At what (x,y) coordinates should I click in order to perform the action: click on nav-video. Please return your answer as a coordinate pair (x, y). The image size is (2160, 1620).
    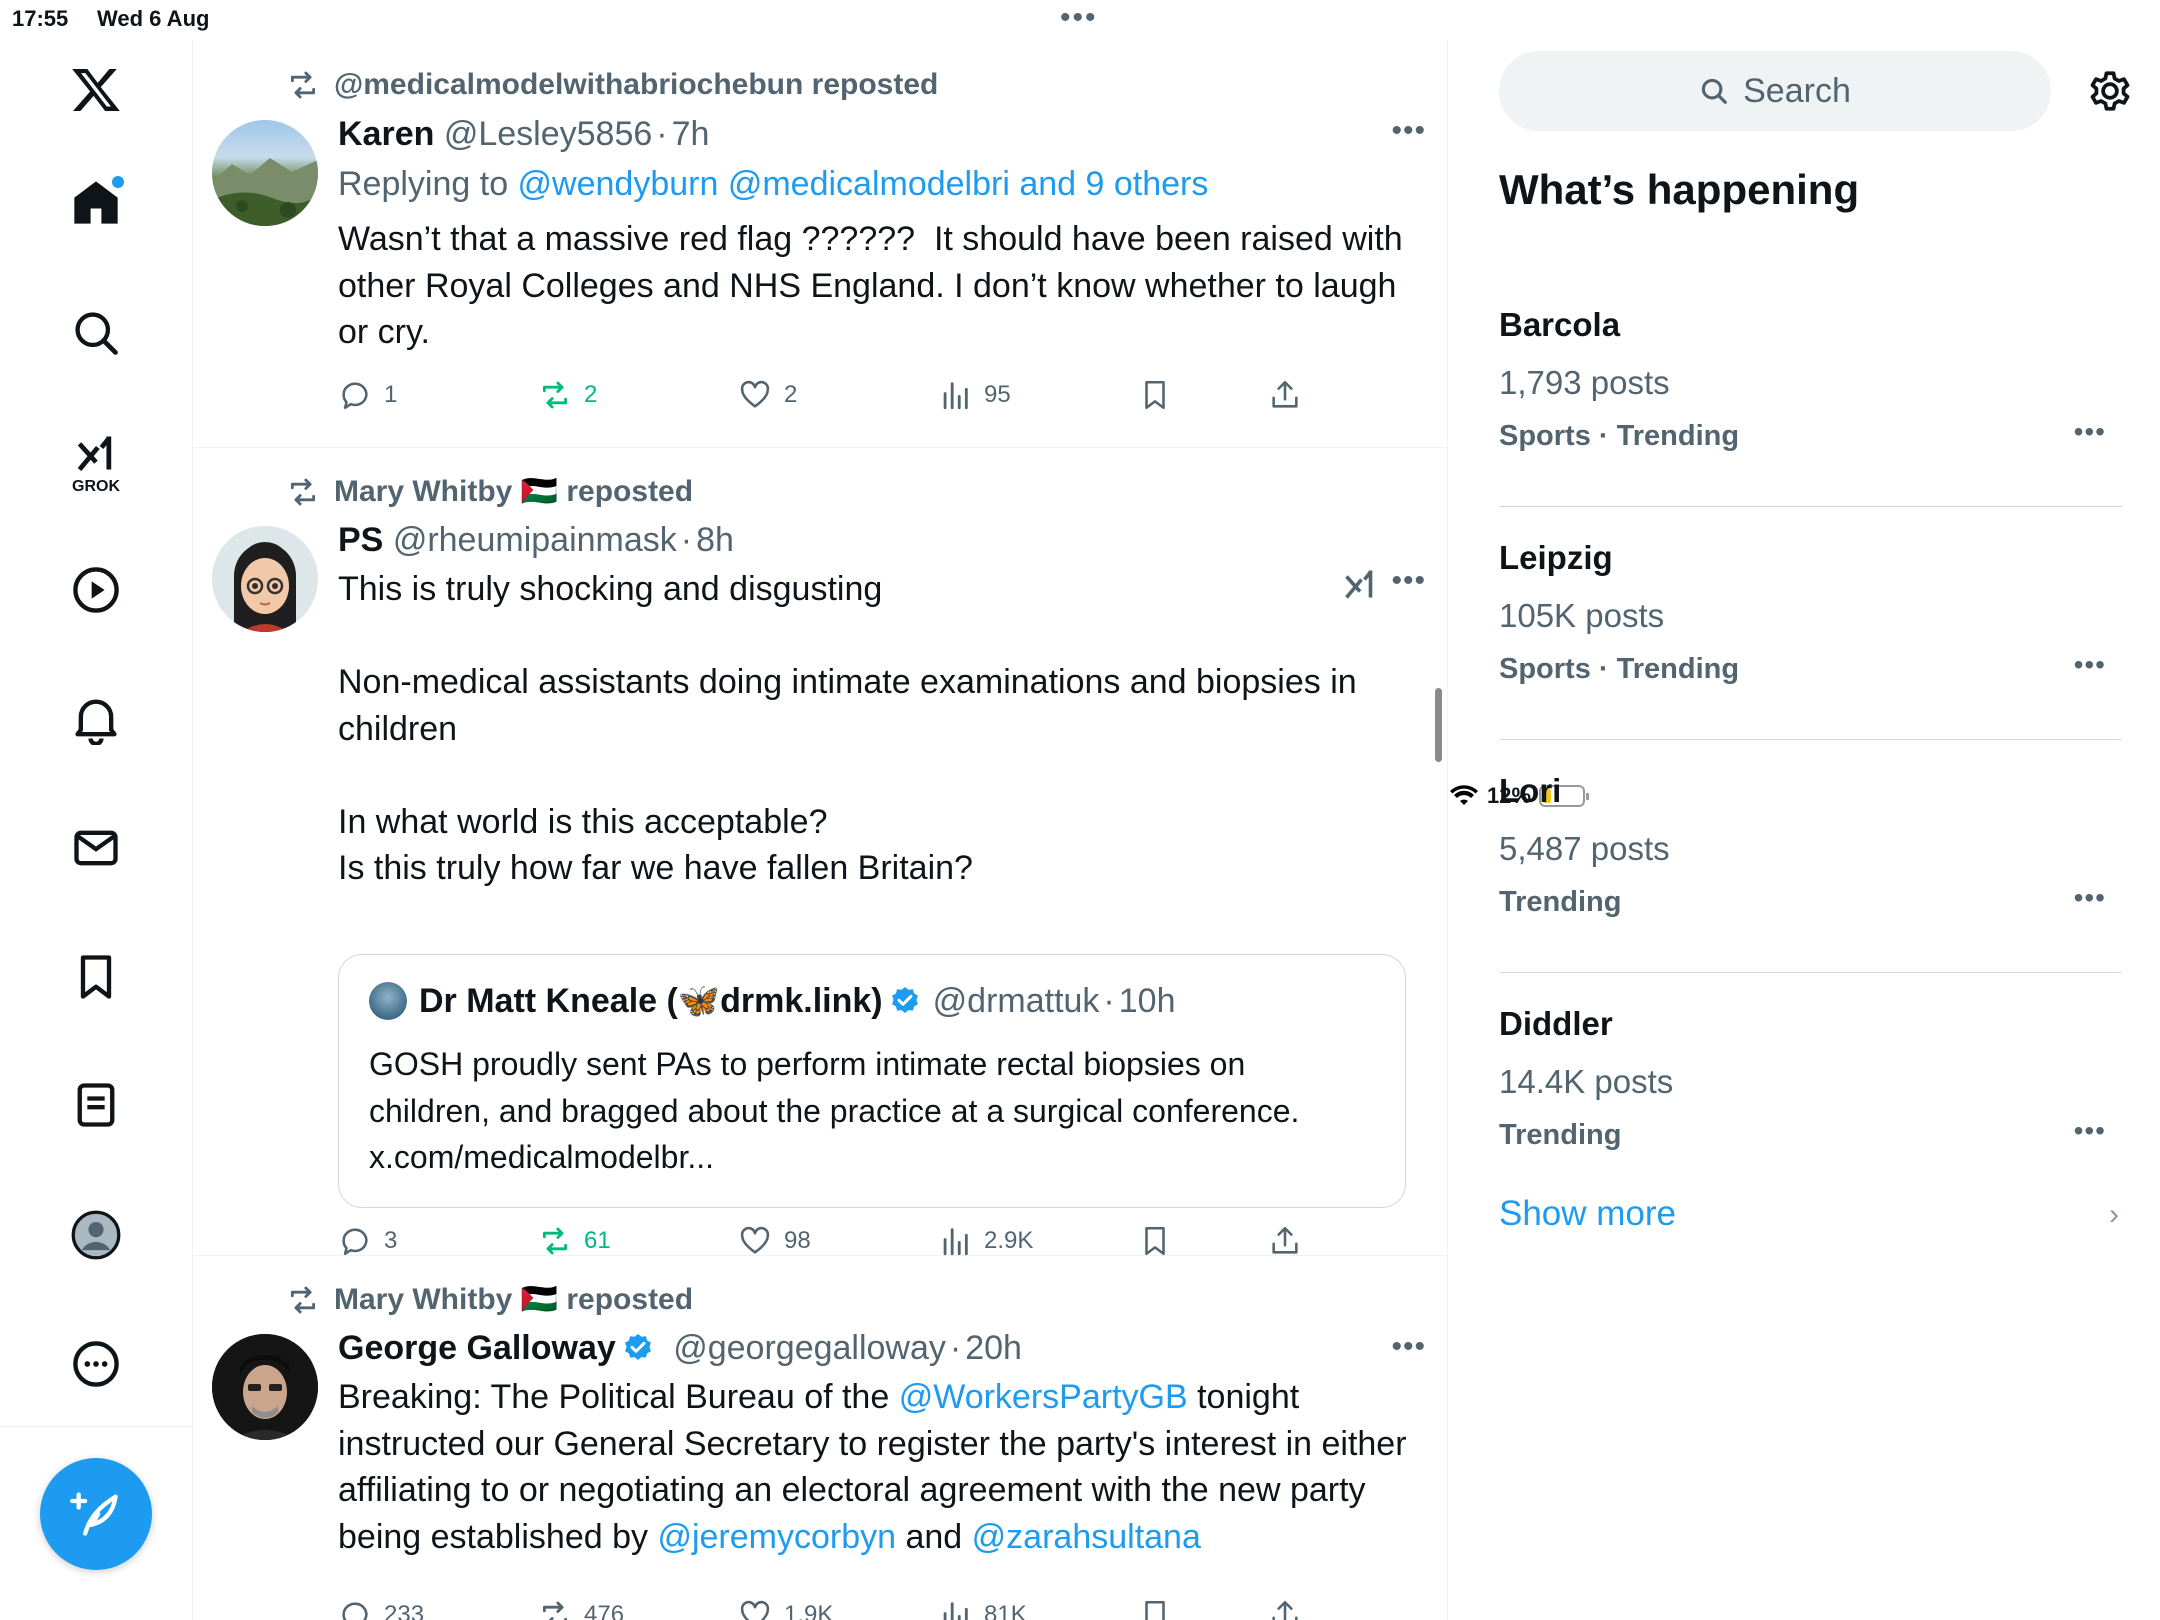
    Looking at the image, I should click on (96, 590).